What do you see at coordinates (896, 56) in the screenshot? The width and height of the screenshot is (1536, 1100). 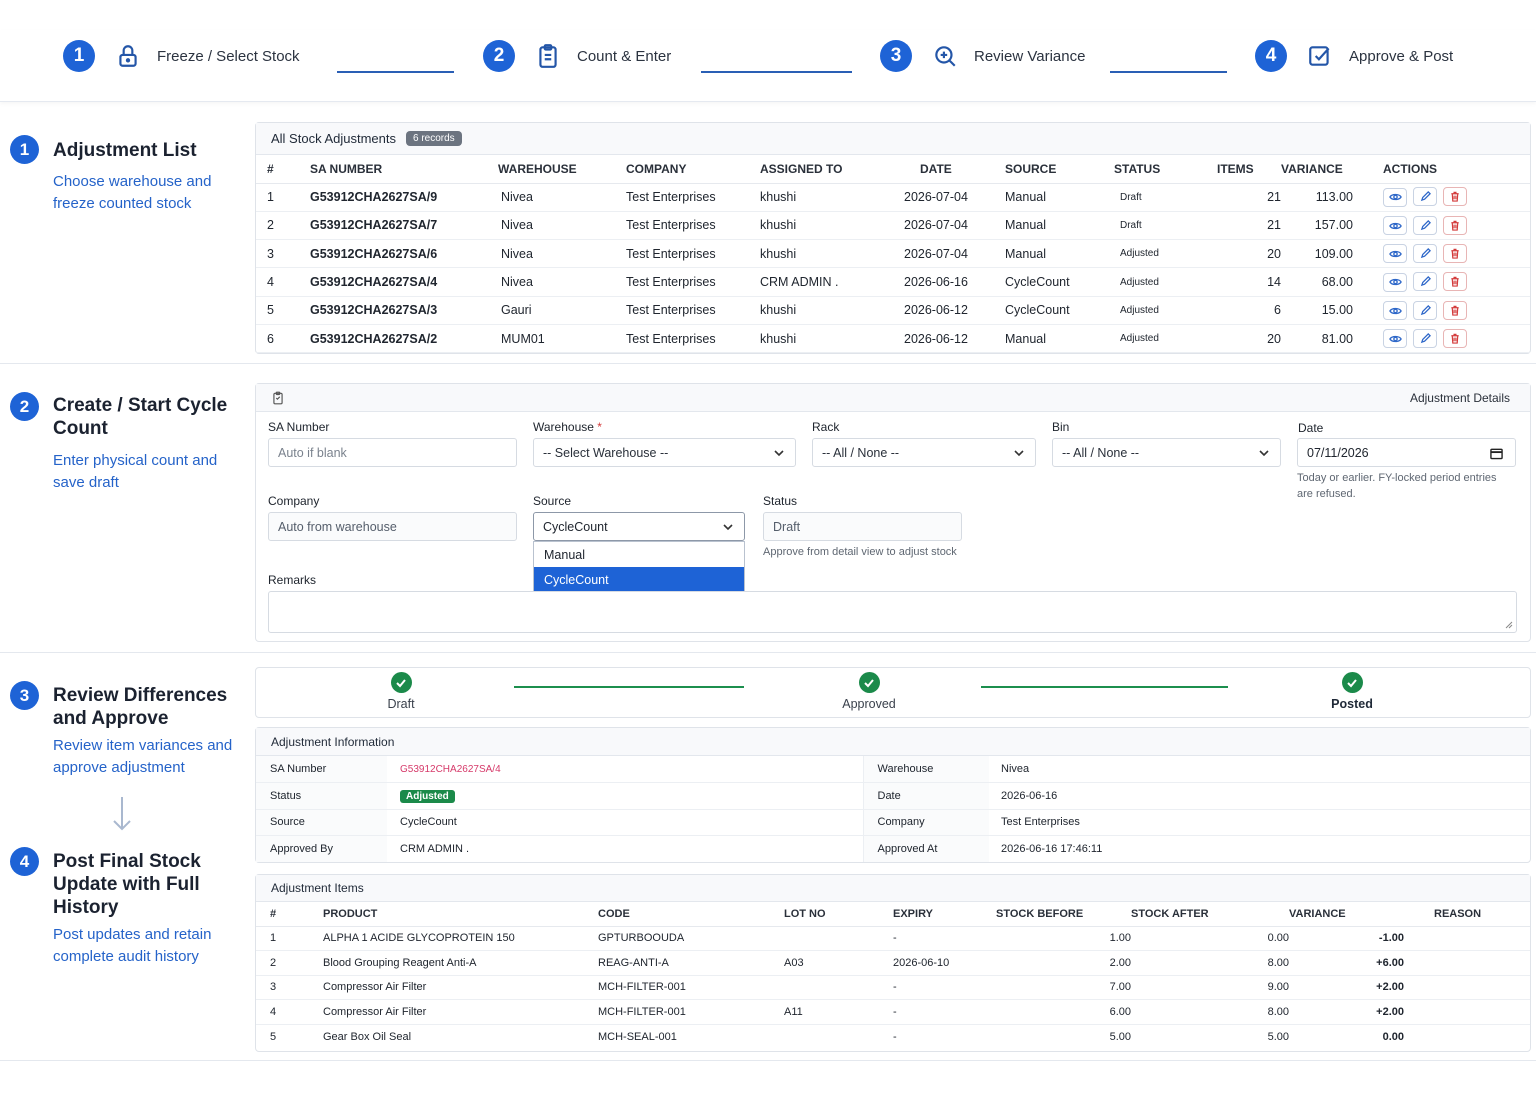 I see `step-number: 3` at bounding box center [896, 56].